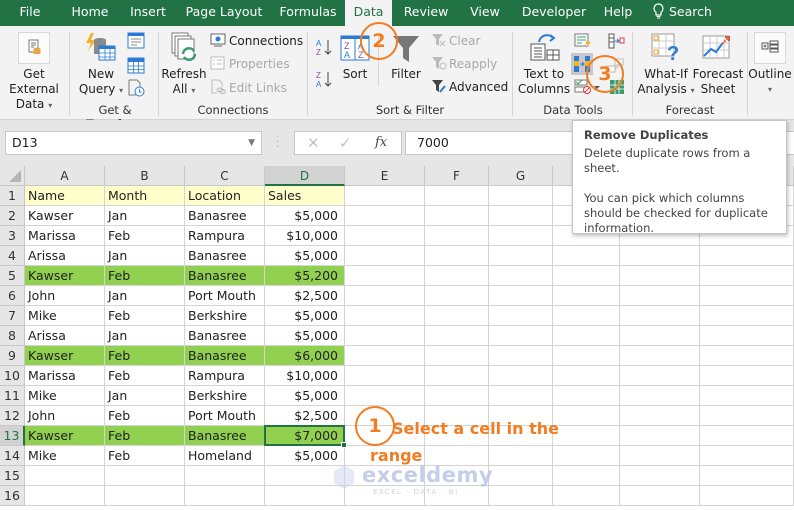 The image size is (794, 510). Describe the element at coordinates (305, 236) in the screenshot. I see `cell-d3: $10,000` at that location.